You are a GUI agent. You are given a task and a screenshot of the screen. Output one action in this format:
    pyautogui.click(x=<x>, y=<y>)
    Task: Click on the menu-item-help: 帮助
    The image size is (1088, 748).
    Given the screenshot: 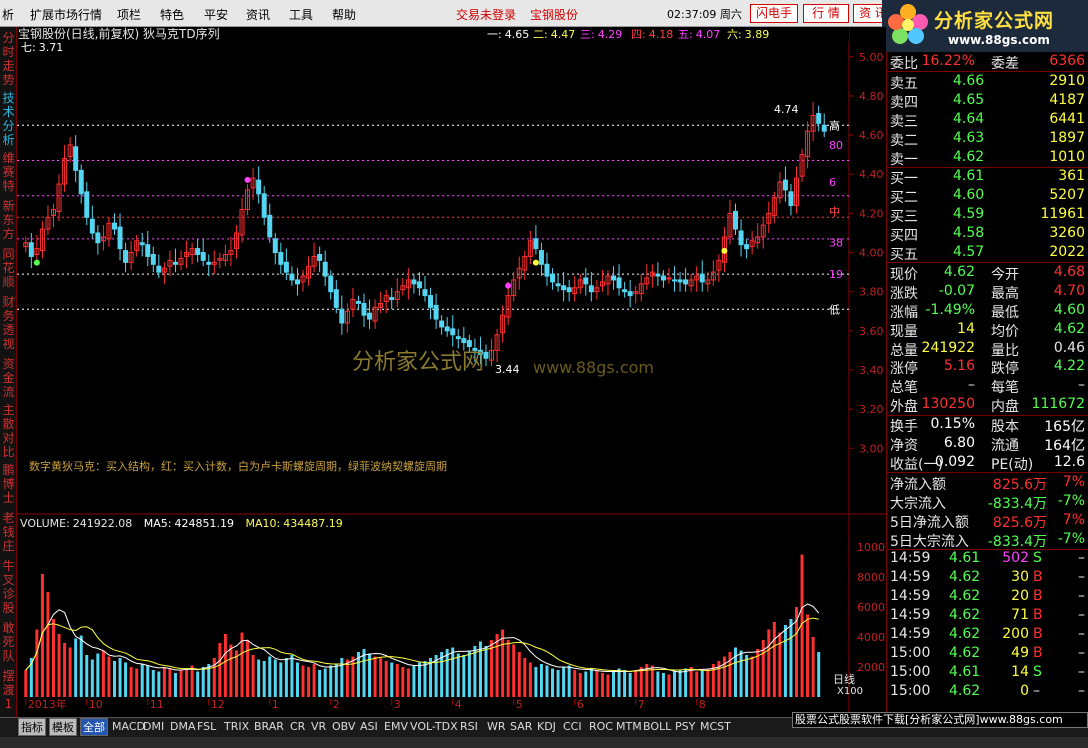 What is the action you would take?
    pyautogui.click(x=344, y=14)
    